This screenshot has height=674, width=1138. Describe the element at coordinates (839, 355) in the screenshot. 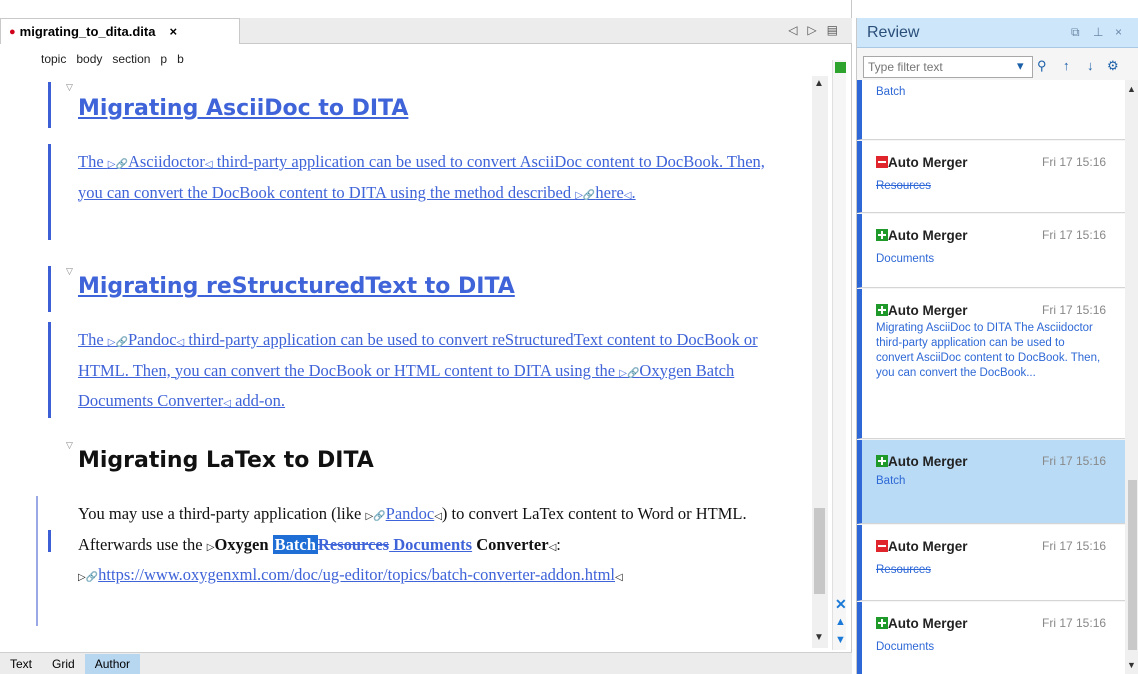

I see `overview-ruler: ✕ ▲ ▼` at that location.